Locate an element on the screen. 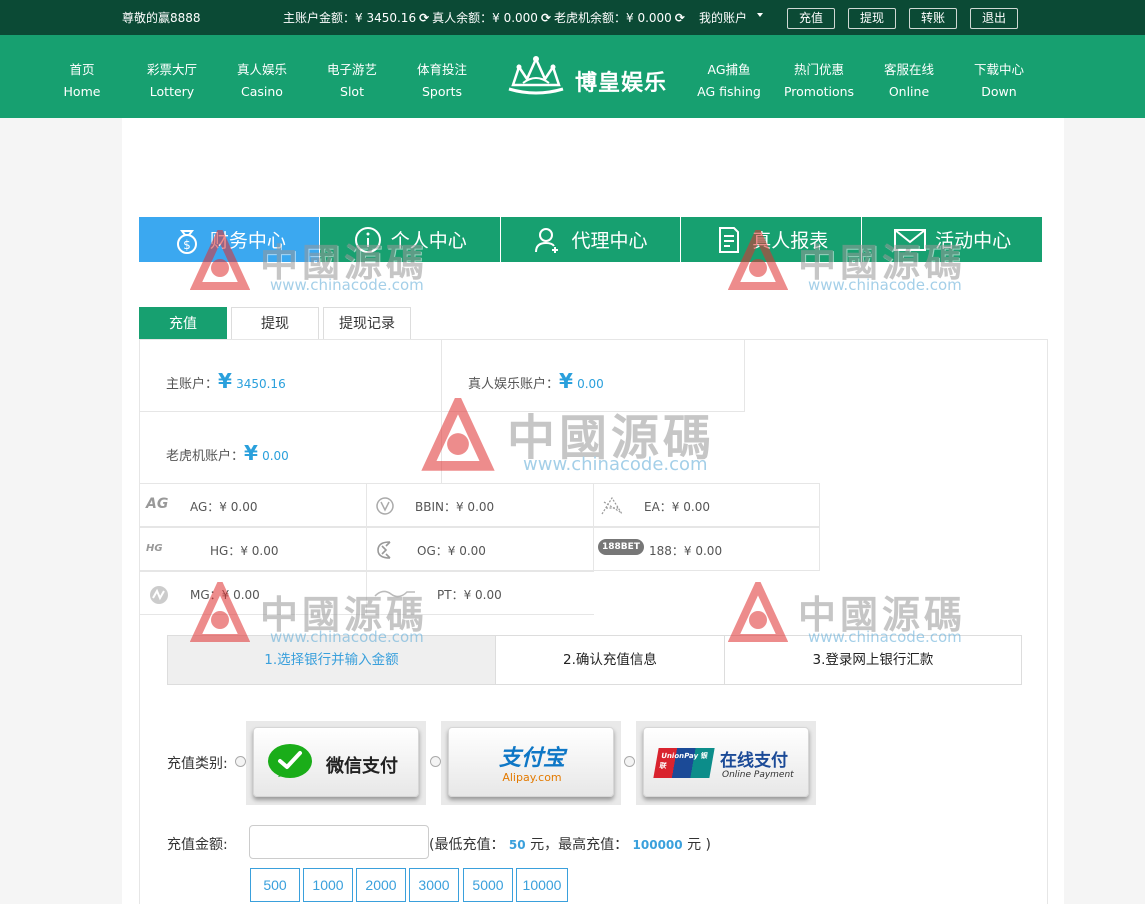  tab-recharge: 充值 is located at coordinates (183, 323).